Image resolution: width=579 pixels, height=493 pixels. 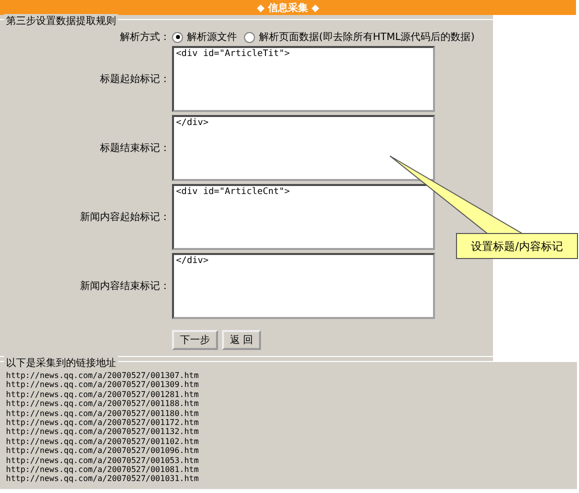 I want to click on link-url: http://news.qq.com/a/20070527/001081.htm, so click(x=103, y=469).